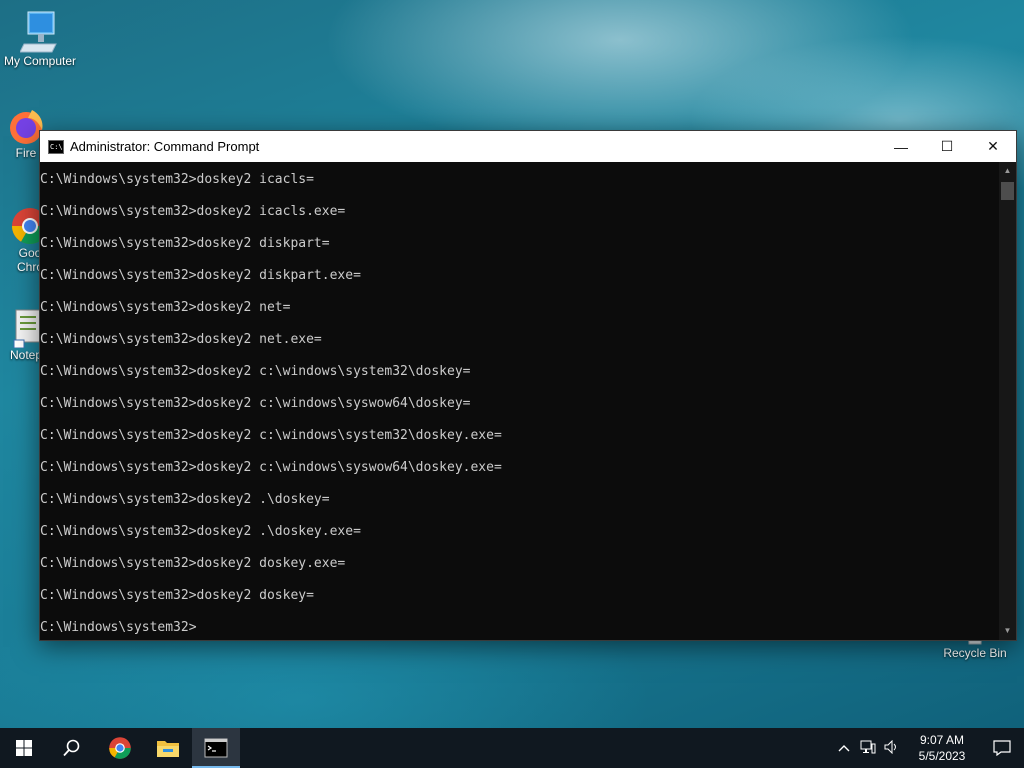 This screenshot has width=1024, height=768. I want to click on action-center-button, so click(1002, 748).